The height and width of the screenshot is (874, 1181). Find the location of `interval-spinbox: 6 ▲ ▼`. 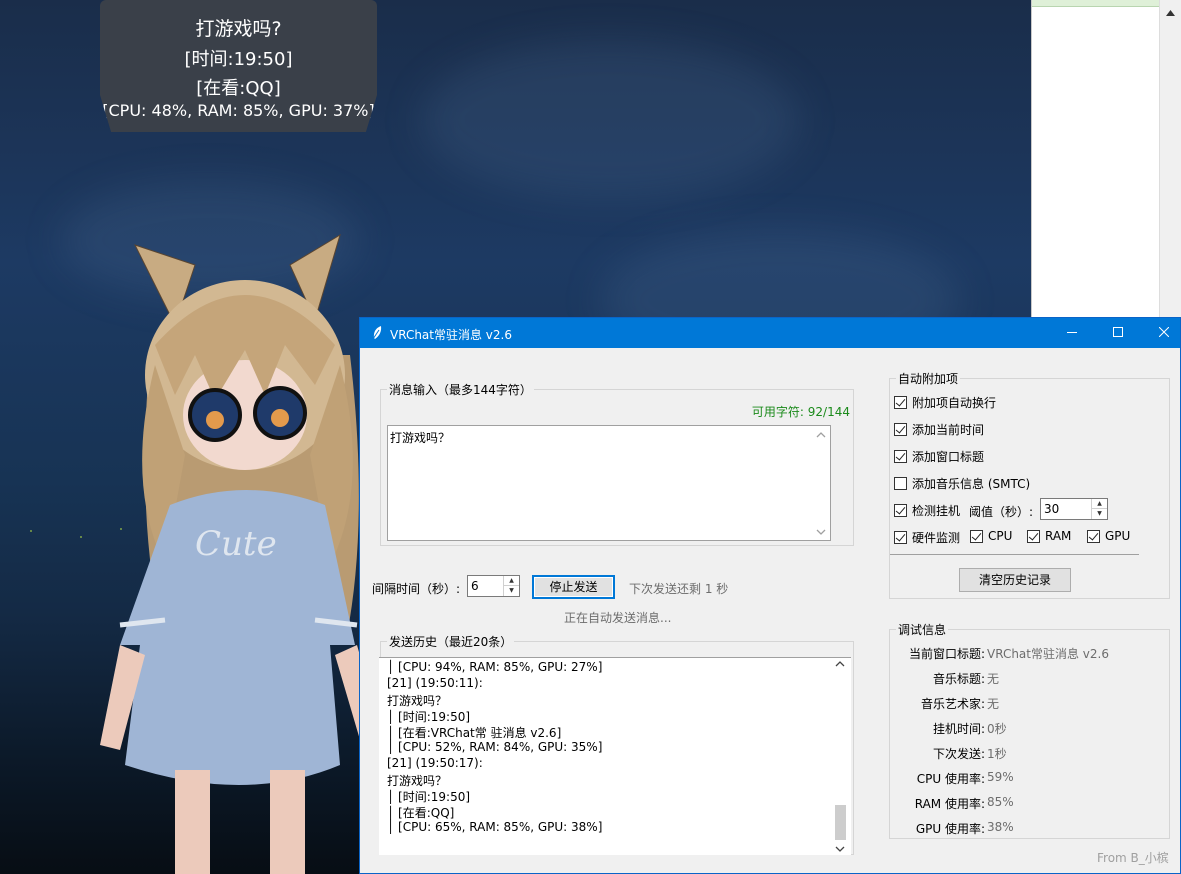

interval-spinbox: 6 ▲ ▼ is located at coordinates (493, 586).